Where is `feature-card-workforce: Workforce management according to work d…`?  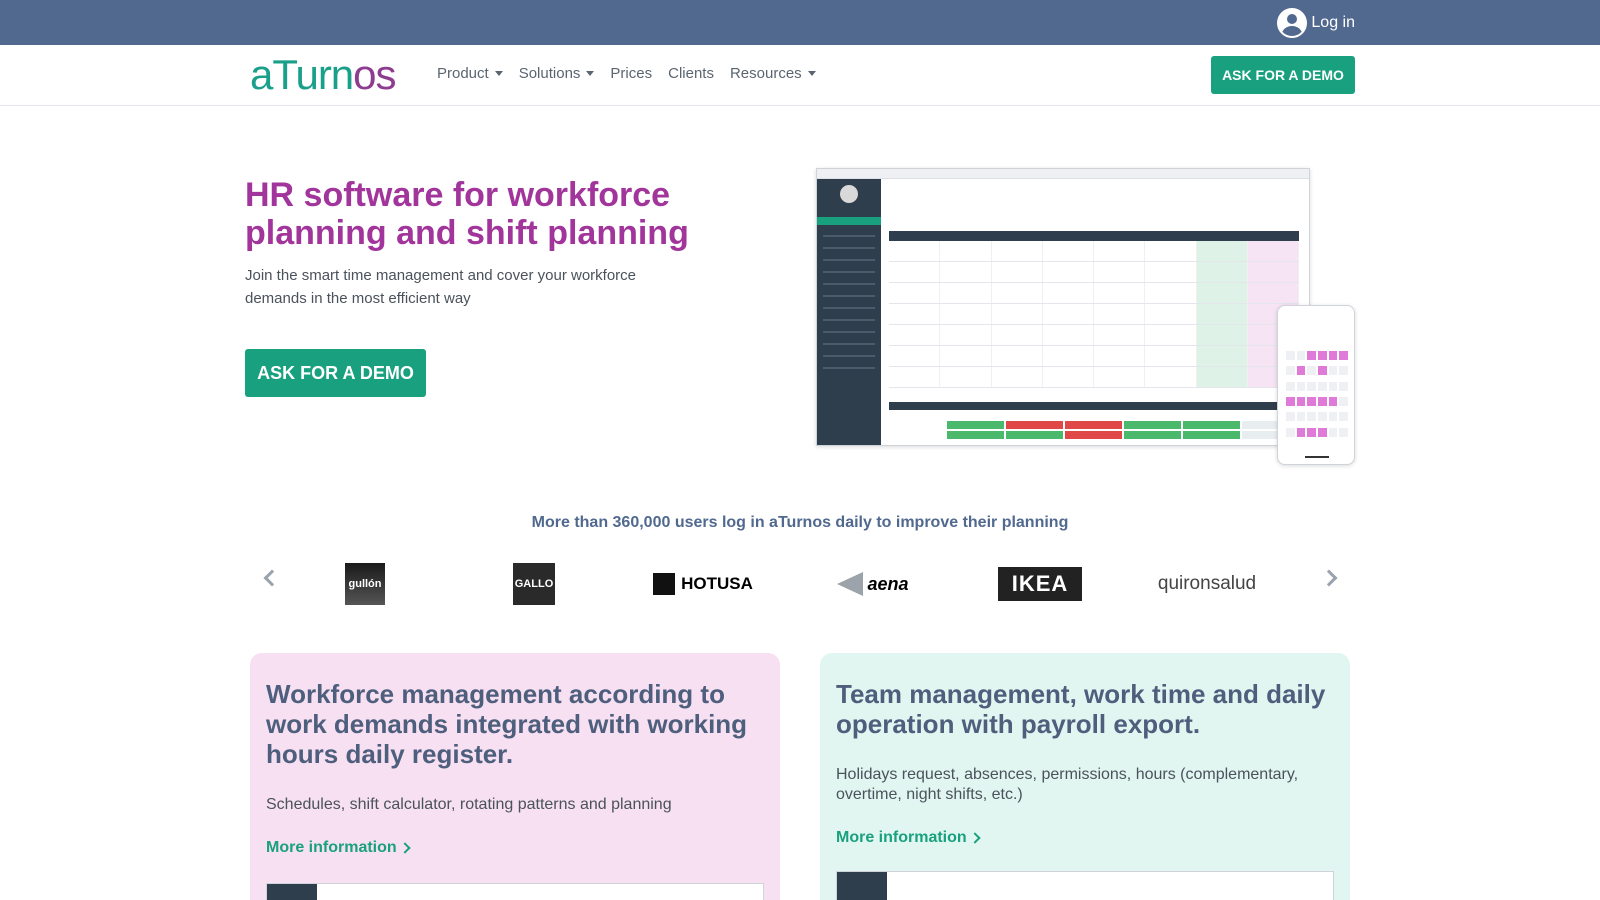 feature-card-workforce: Workforce management according to work d… is located at coordinates (515, 776).